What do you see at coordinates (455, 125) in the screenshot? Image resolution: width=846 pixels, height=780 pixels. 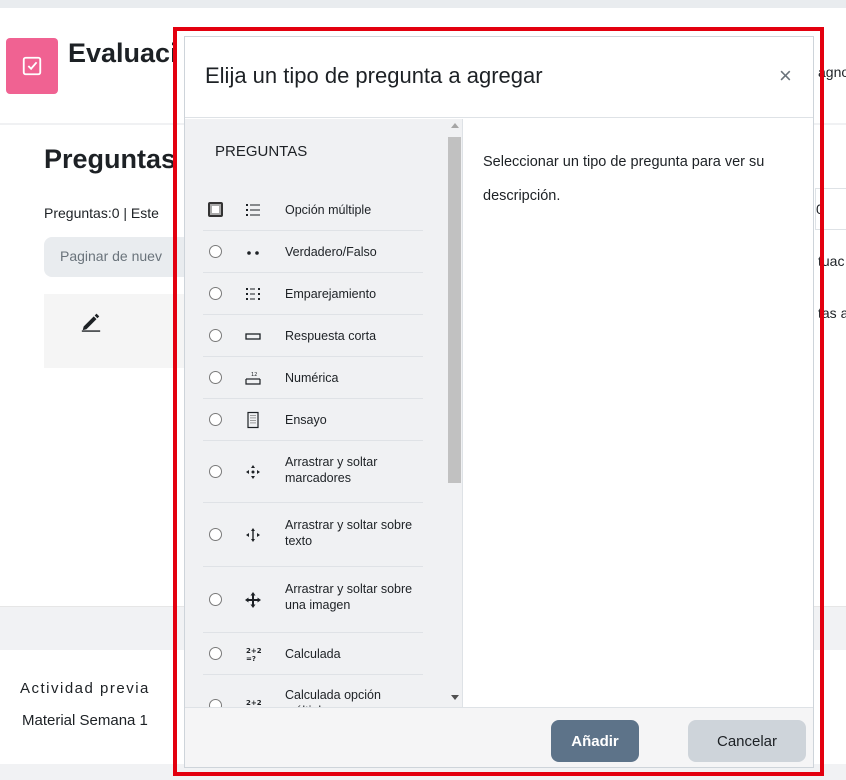 I see `scroll-up-arrow-icon` at bounding box center [455, 125].